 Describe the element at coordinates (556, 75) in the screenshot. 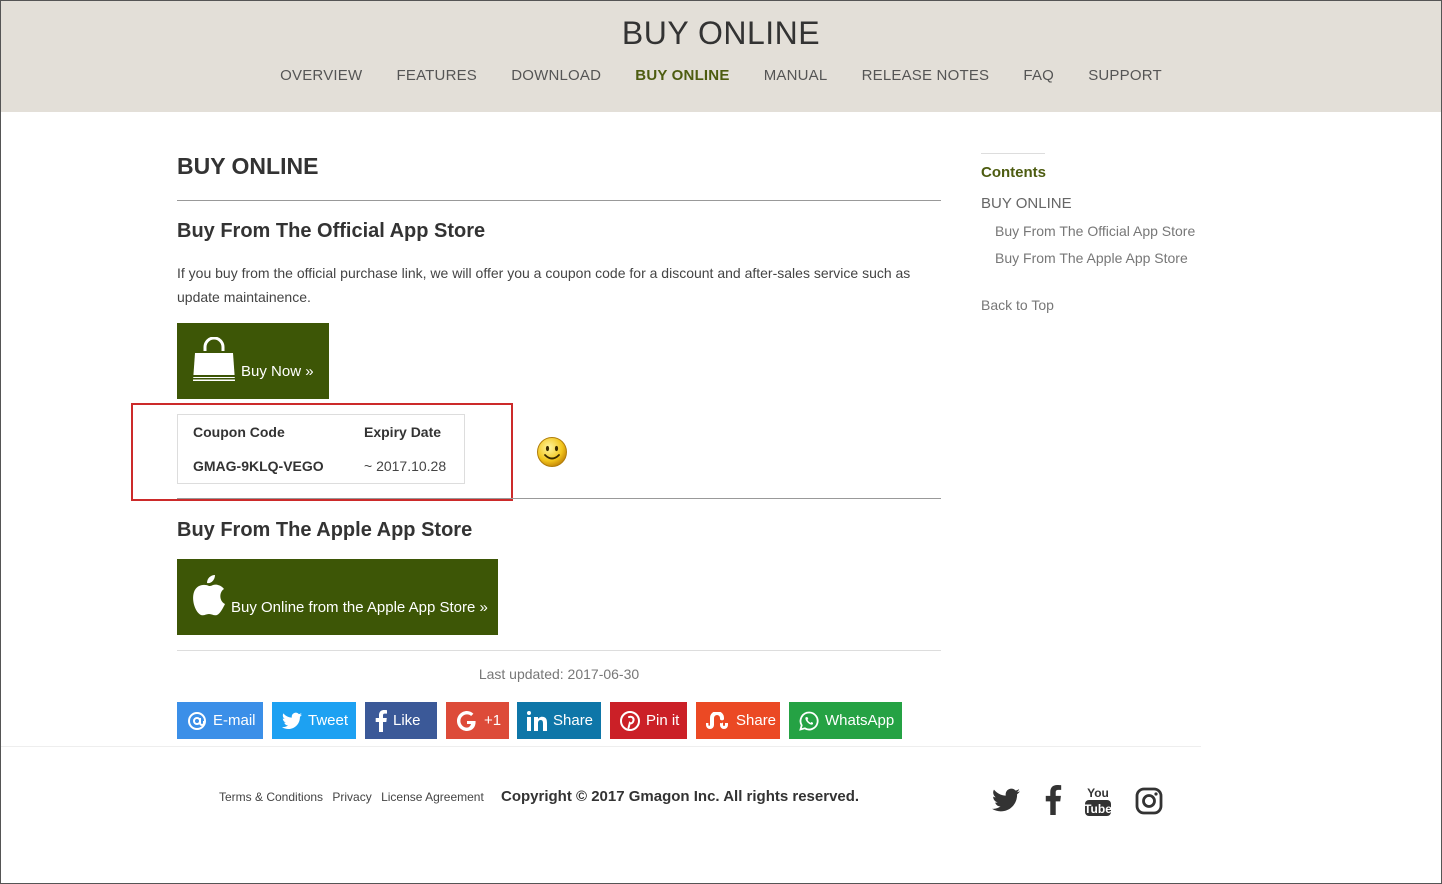

I see `nav-download: DOWNLOAD` at that location.